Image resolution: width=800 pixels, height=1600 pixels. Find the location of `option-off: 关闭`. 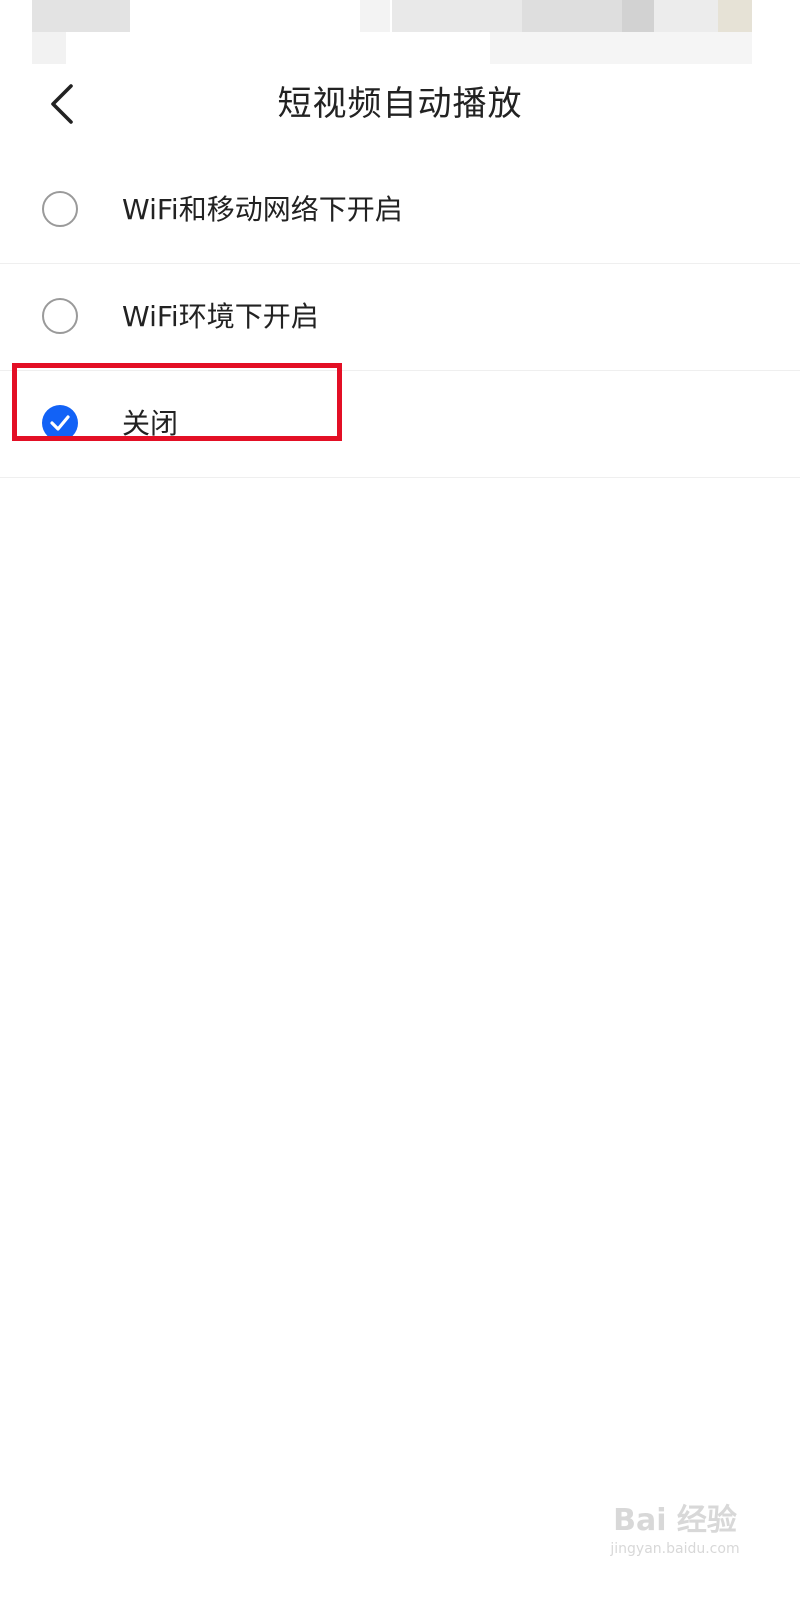

option-off: 关闭 is located at coordinates (400, 424).